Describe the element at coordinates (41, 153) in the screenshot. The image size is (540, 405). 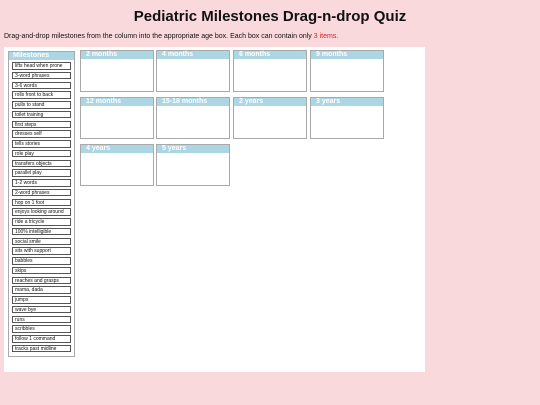
I see `milestone-item: role play` at that location.